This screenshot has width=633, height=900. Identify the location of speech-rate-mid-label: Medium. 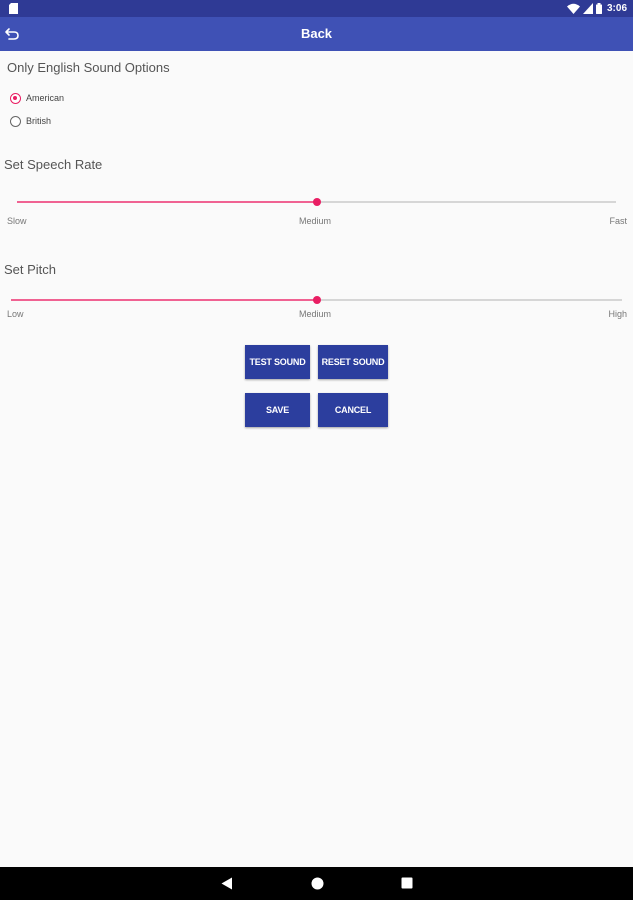
(315, 221).